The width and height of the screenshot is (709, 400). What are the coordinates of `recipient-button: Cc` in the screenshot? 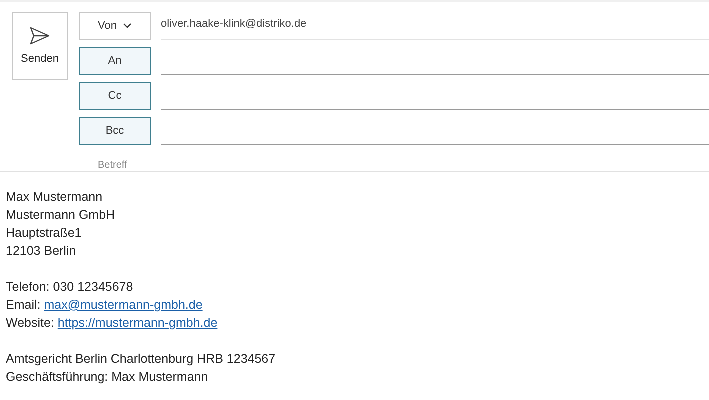 It's located at (115, 96).